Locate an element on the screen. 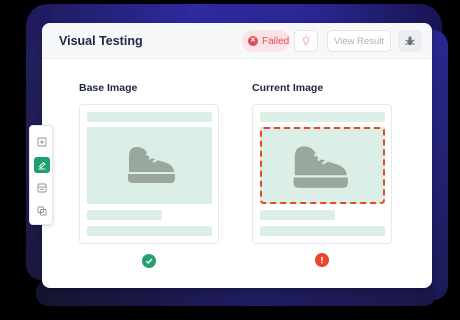 This screenshot has width=460, height=320. add-frame-icon is located at coordinates (42, 142).